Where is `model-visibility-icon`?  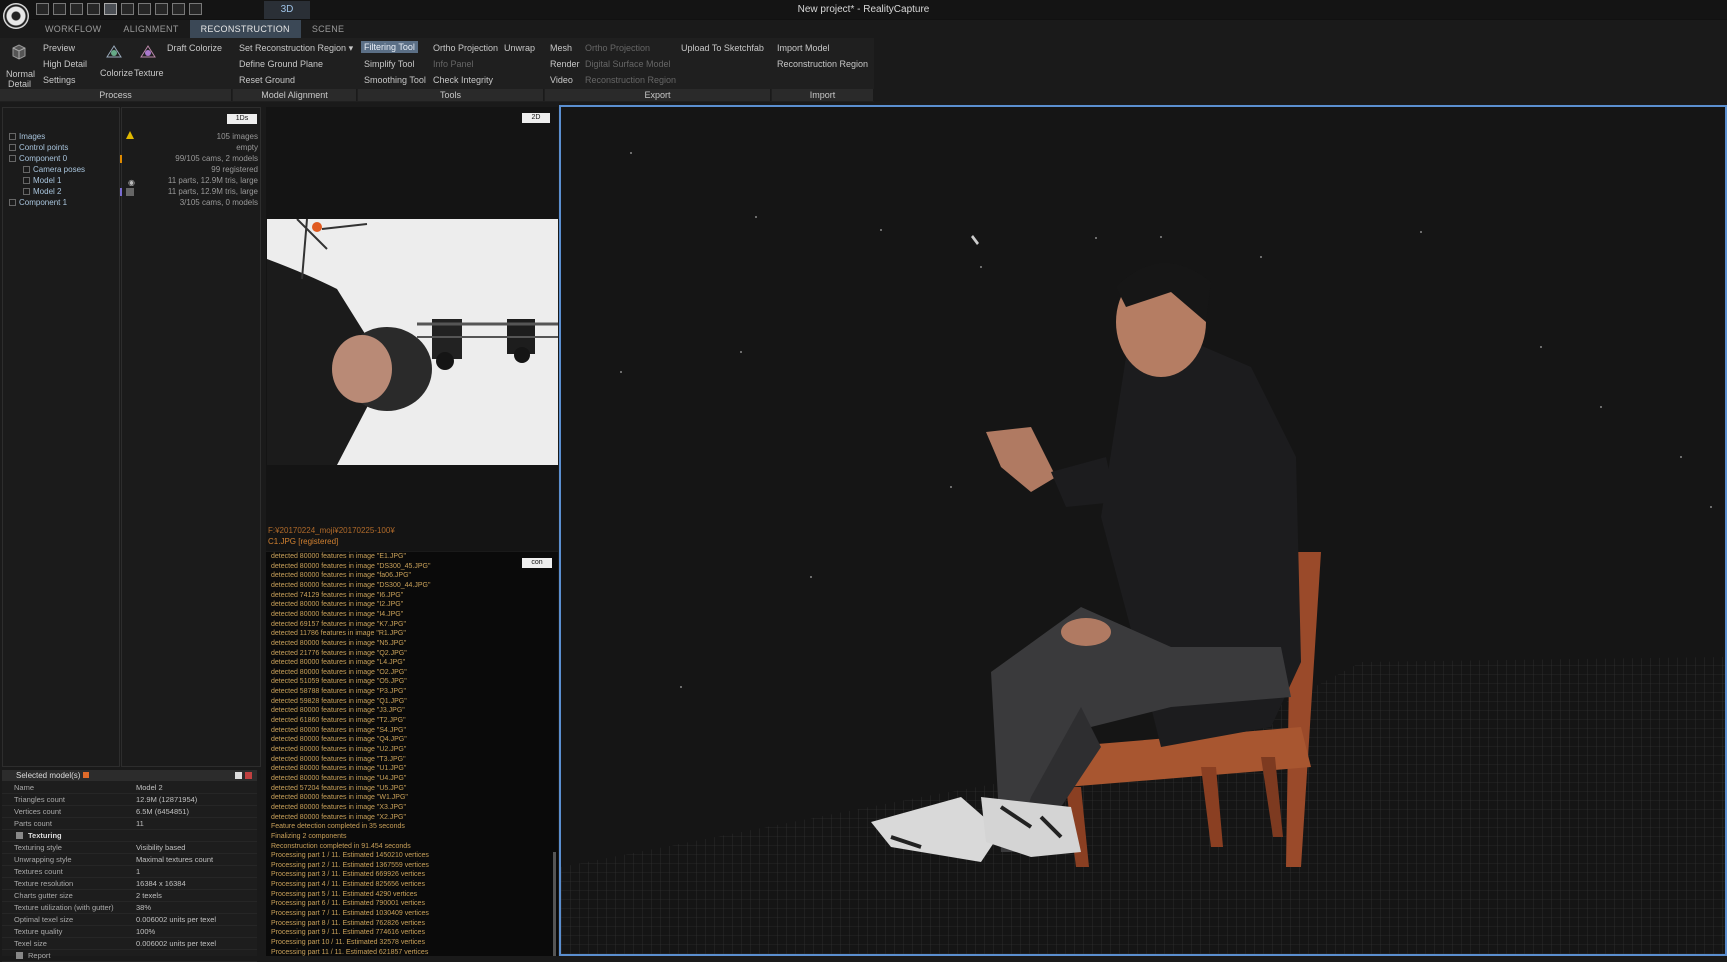 model-visibility-icon is located at coordinates (130, 192).